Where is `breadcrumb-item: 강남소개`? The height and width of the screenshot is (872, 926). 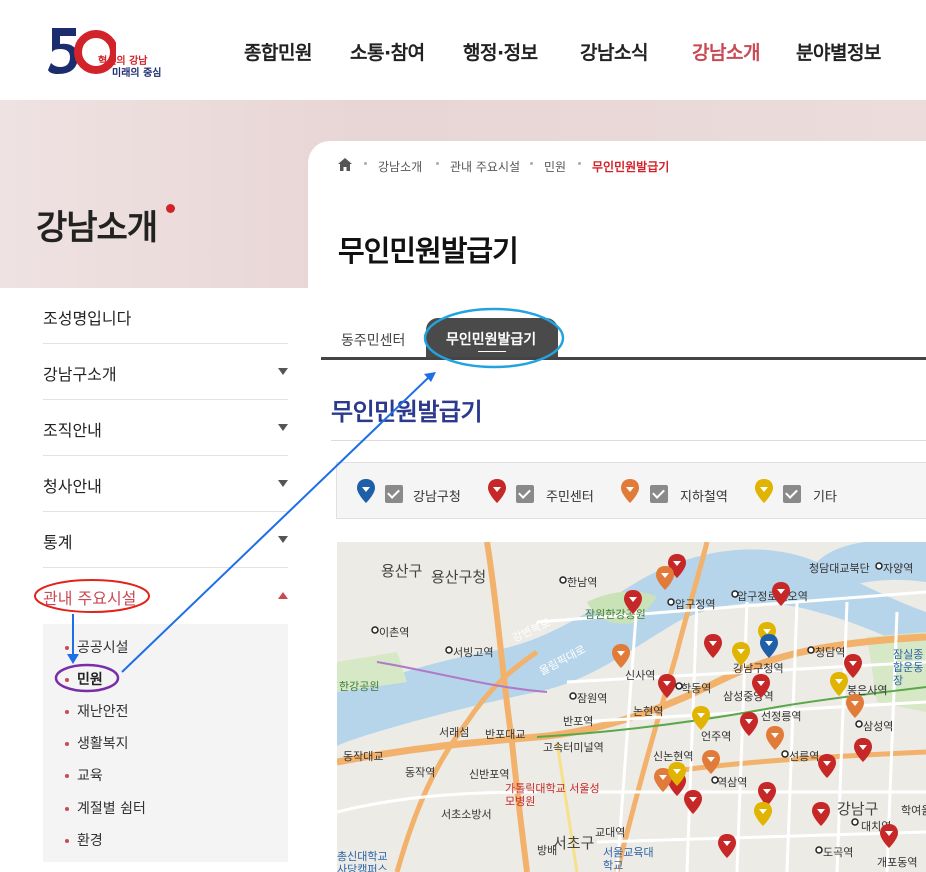
breadcrumb-item: 강남소개 is located at coordinates (400, 166).